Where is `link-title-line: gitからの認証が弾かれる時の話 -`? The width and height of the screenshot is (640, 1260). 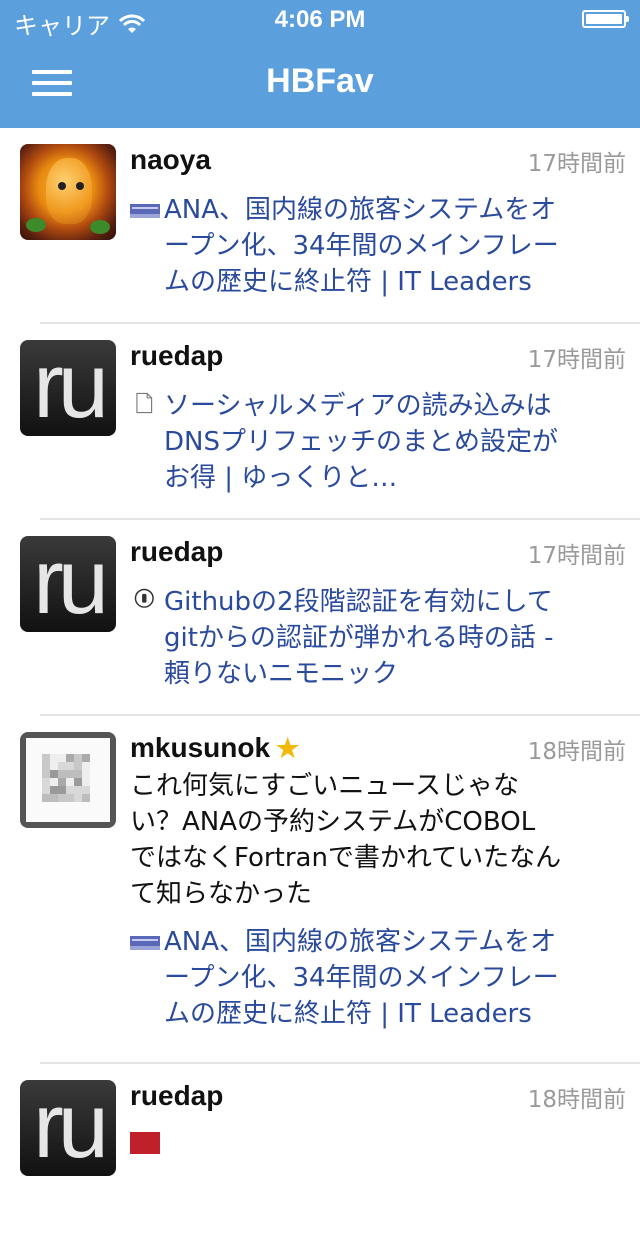 link-title-line: gitからの認証が弾かれる時の話 - is located at coordinates (397, 638).